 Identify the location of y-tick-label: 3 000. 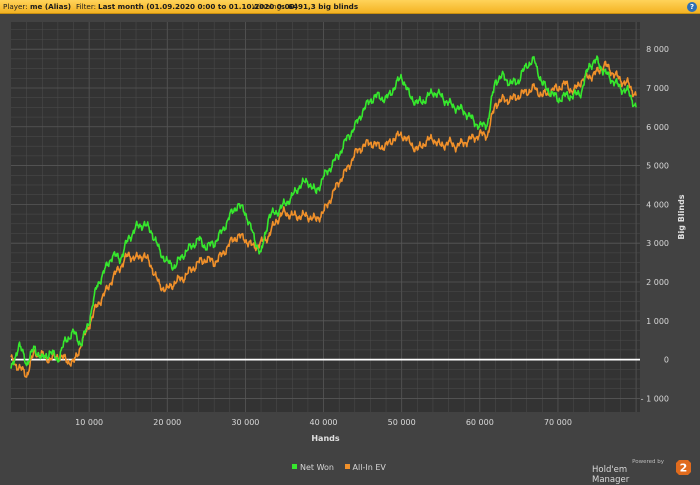
(657, 243).